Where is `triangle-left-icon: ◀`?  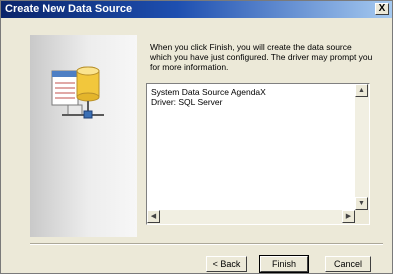 triangle-left-icon: ◀ is located at coordinates (153, 216).